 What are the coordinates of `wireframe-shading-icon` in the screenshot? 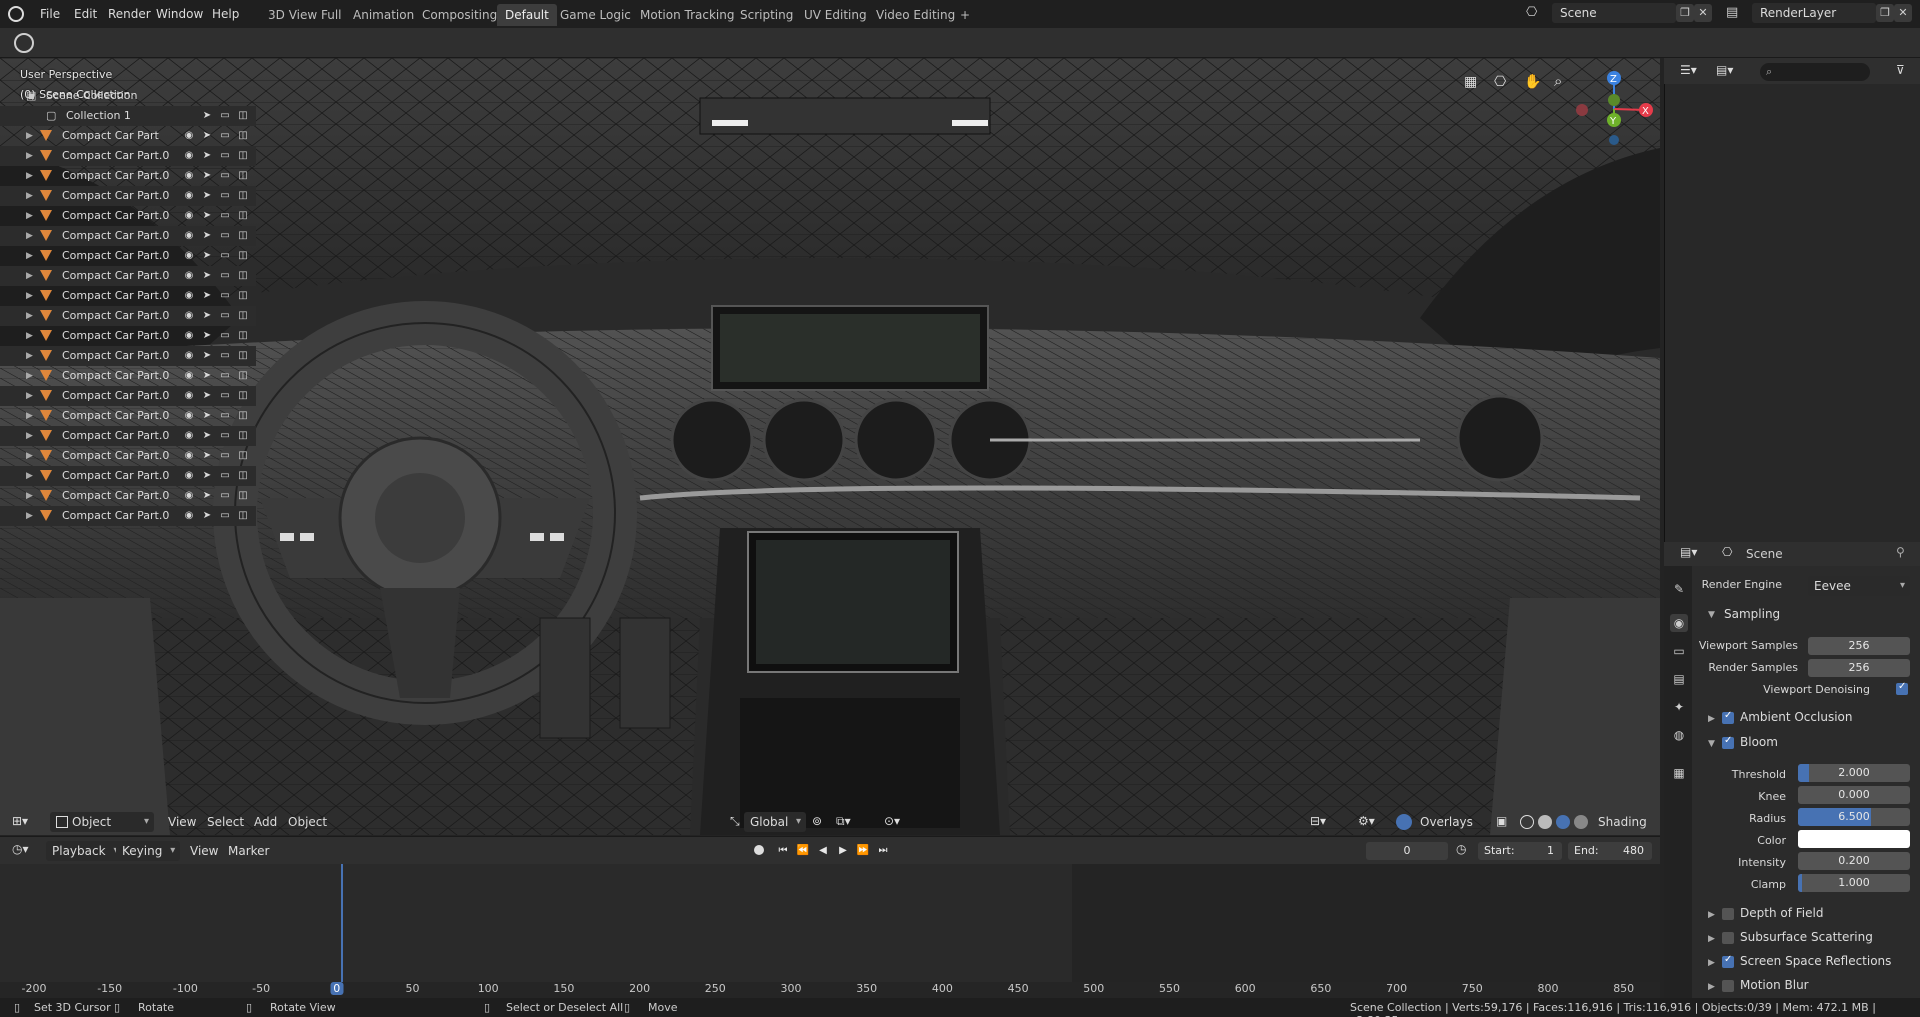 It's located at (1527, 822).